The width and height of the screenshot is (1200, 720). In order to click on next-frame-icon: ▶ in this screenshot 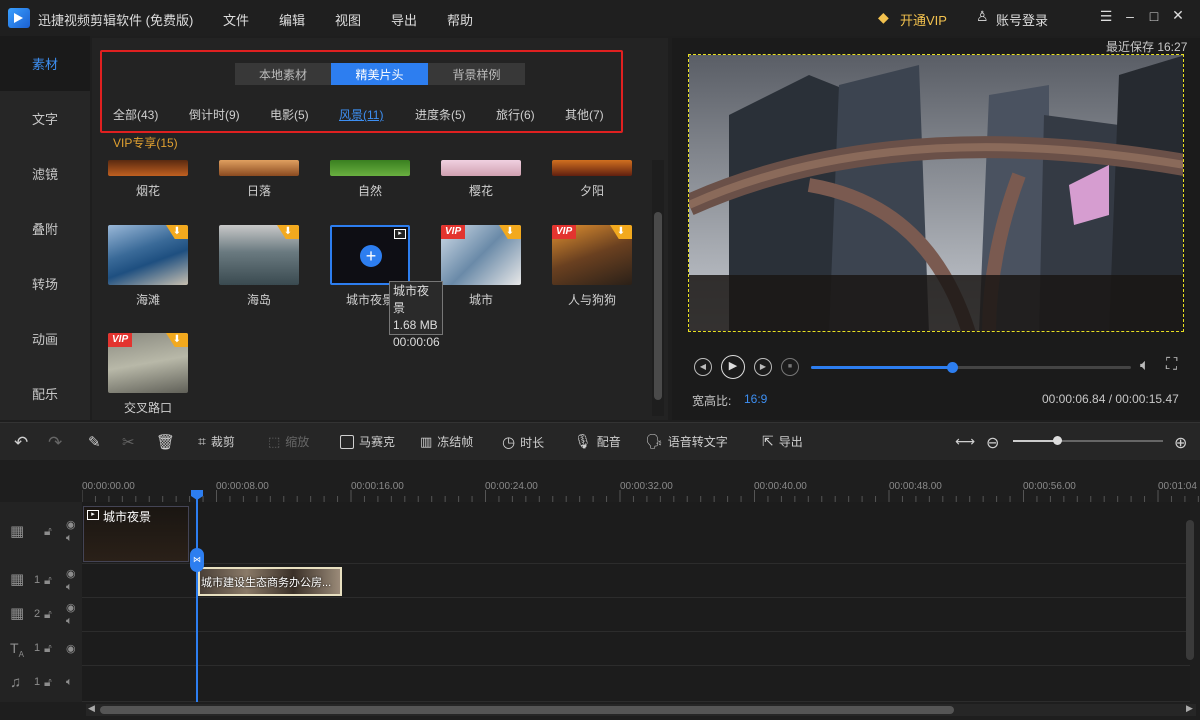, I will do `click(763, 367)`.